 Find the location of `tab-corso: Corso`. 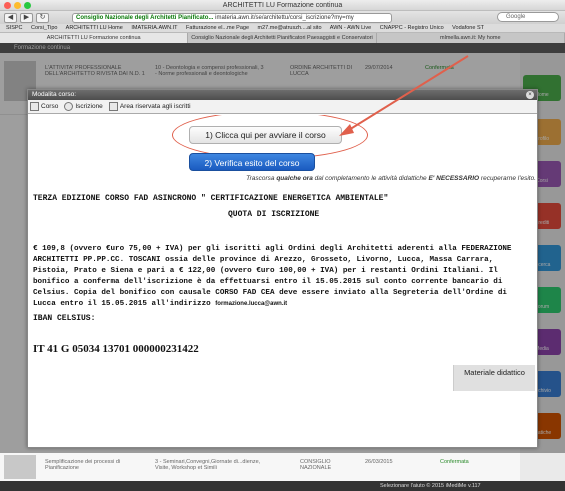

tab-corso: Corso is located at coordinates (44, 106).